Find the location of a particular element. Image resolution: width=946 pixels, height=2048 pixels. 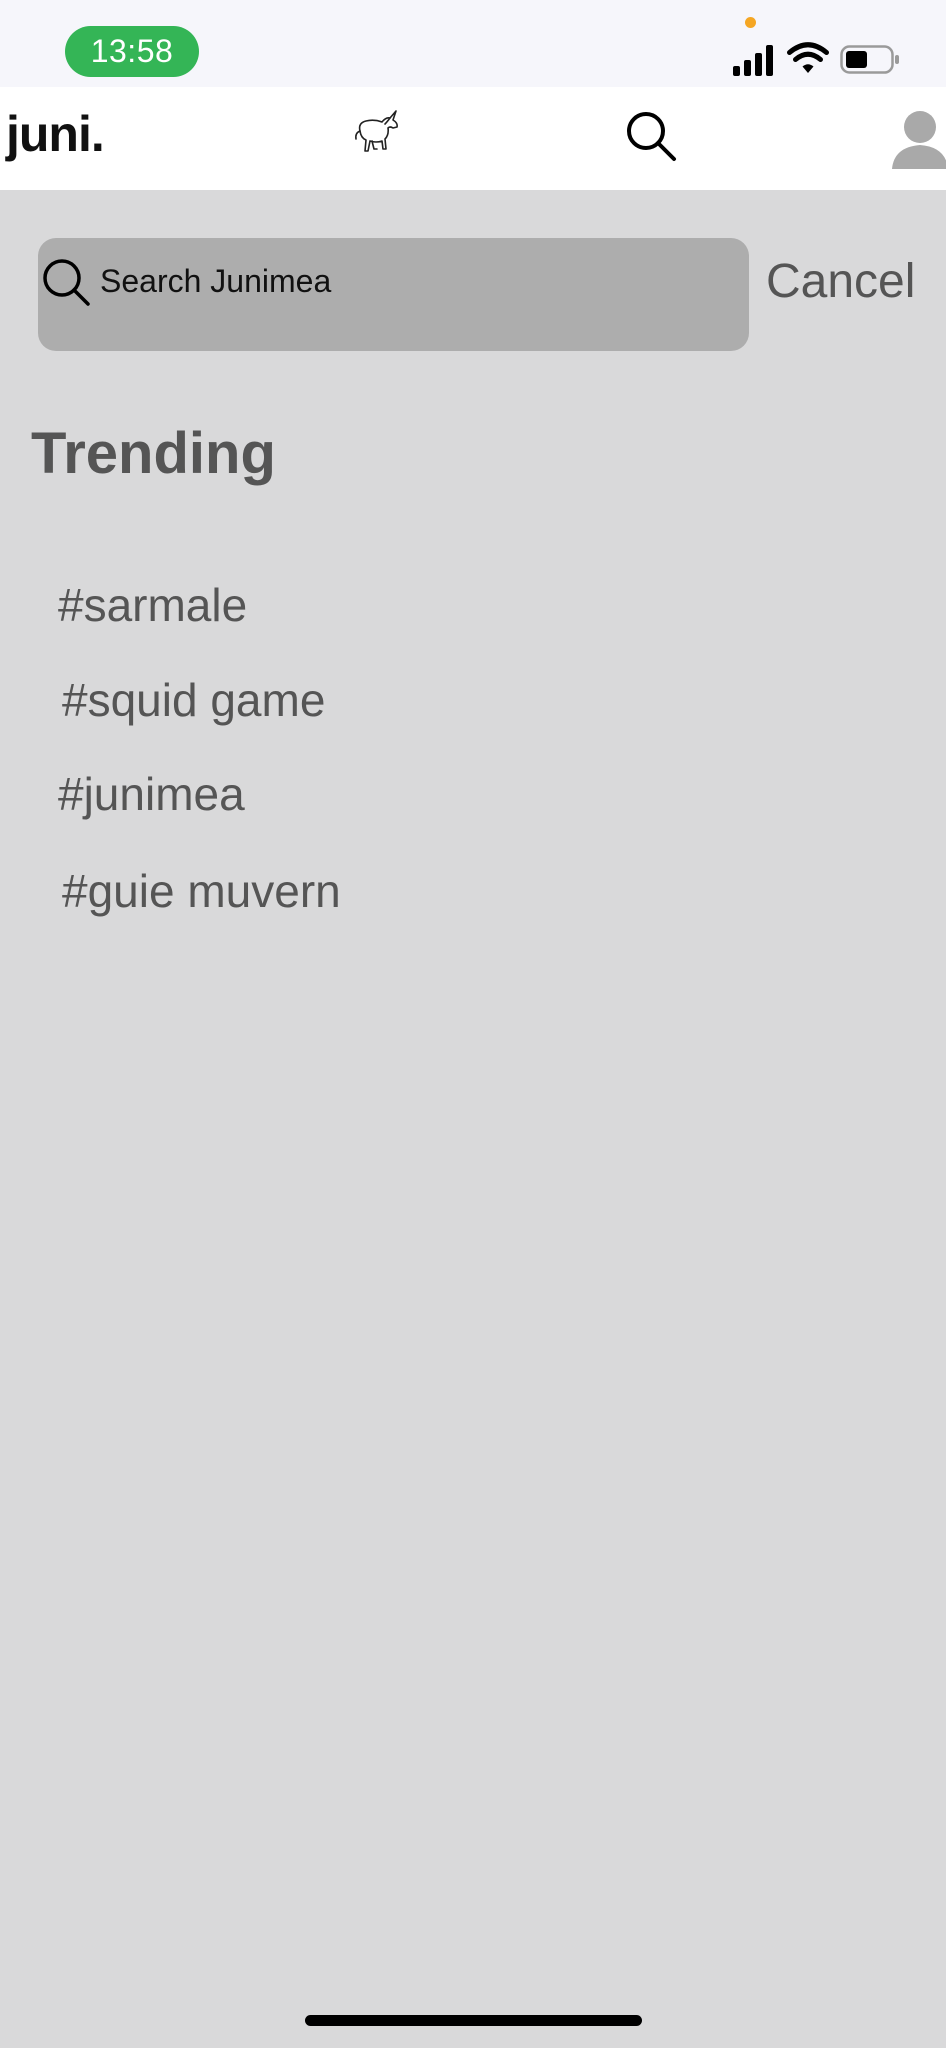

avatar is located at coordinates (918, 138).